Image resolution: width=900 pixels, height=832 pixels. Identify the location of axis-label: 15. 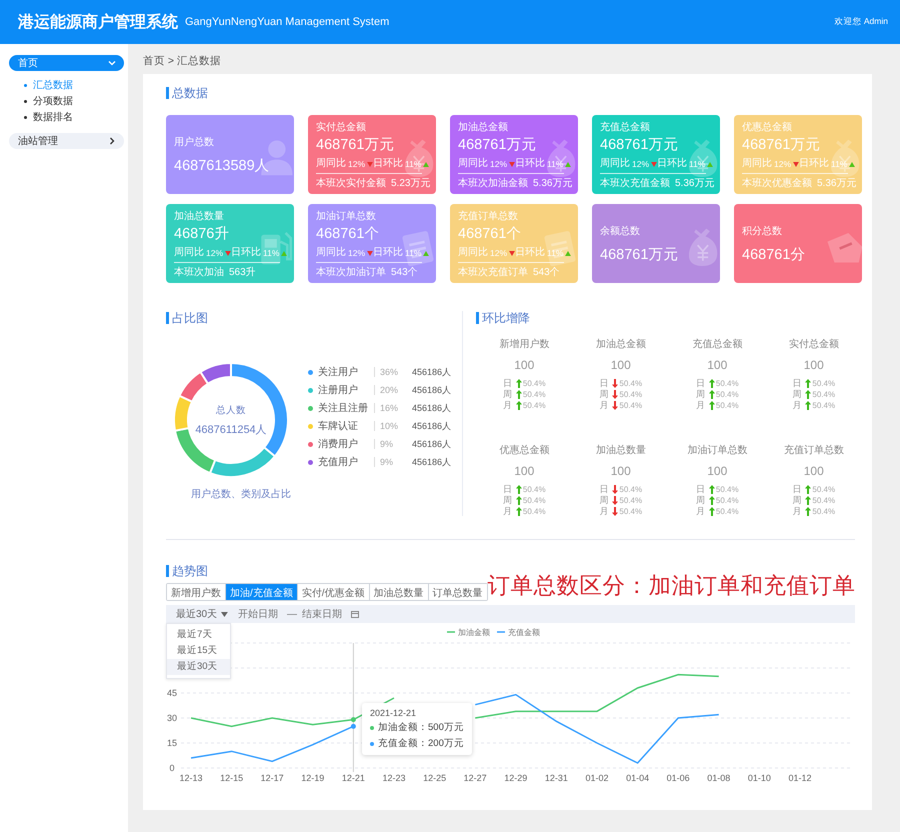
(172, 743).